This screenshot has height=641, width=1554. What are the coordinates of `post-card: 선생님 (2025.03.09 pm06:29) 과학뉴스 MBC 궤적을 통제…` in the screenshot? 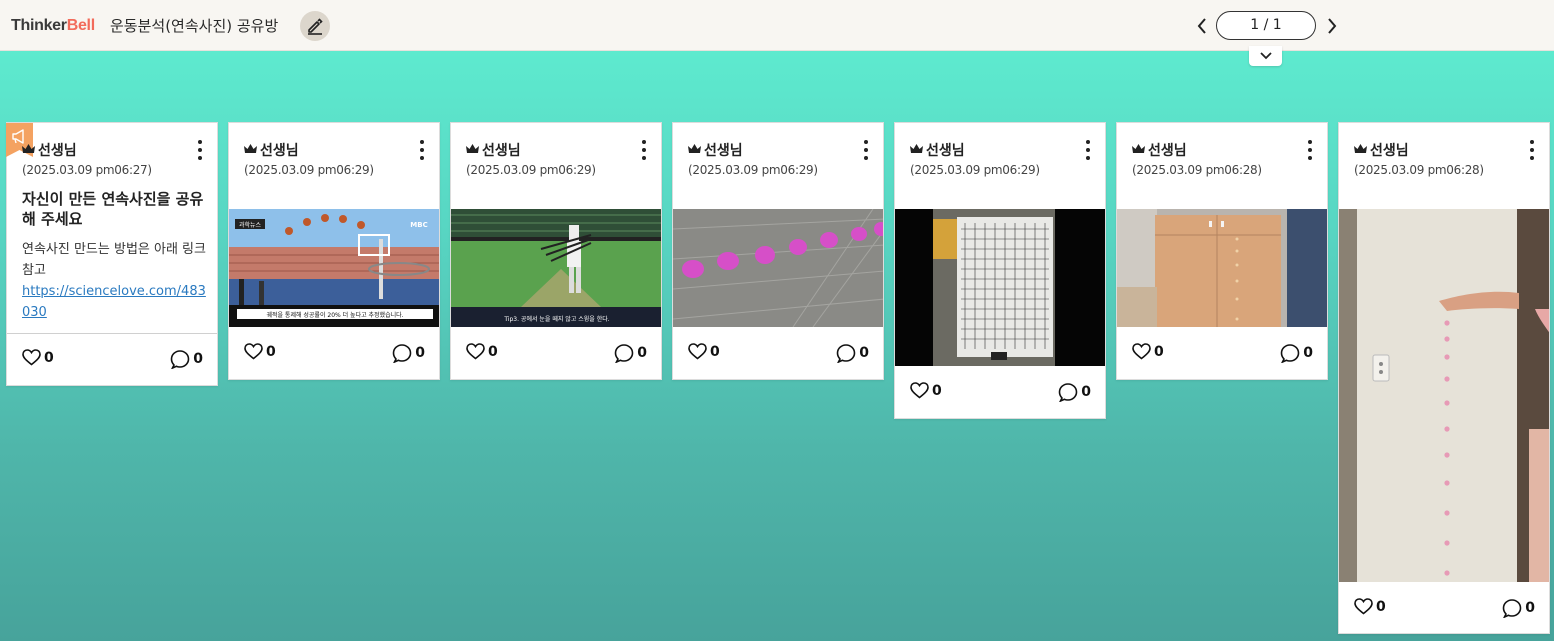 It's located at (334, 251).